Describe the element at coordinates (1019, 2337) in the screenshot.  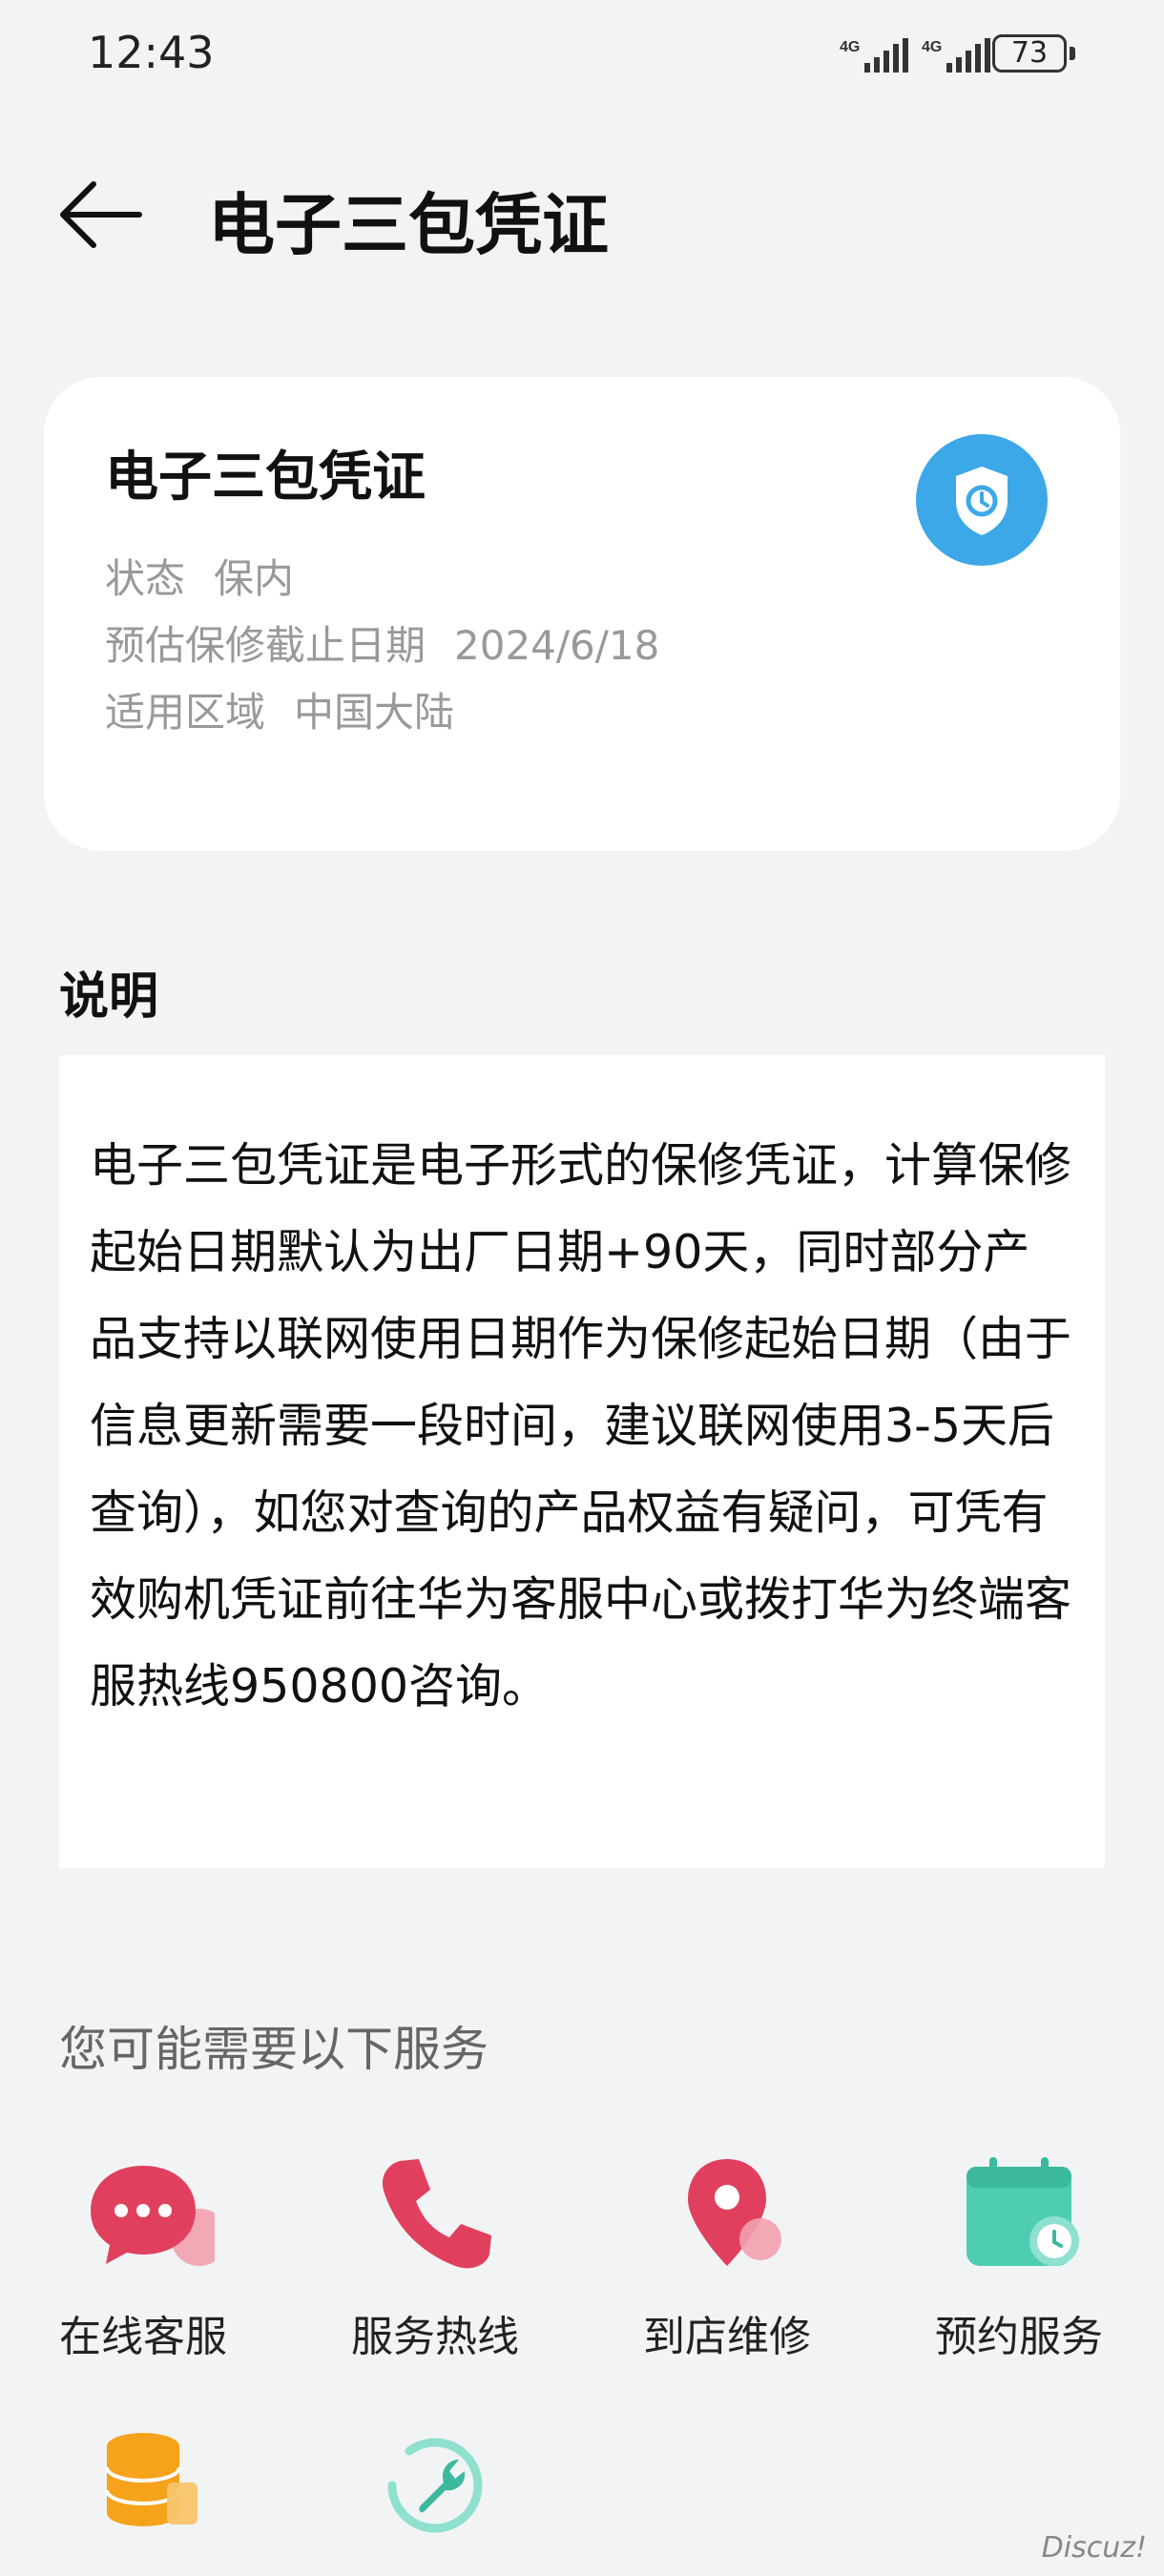
I see `service-label: 预约服务` at that location.